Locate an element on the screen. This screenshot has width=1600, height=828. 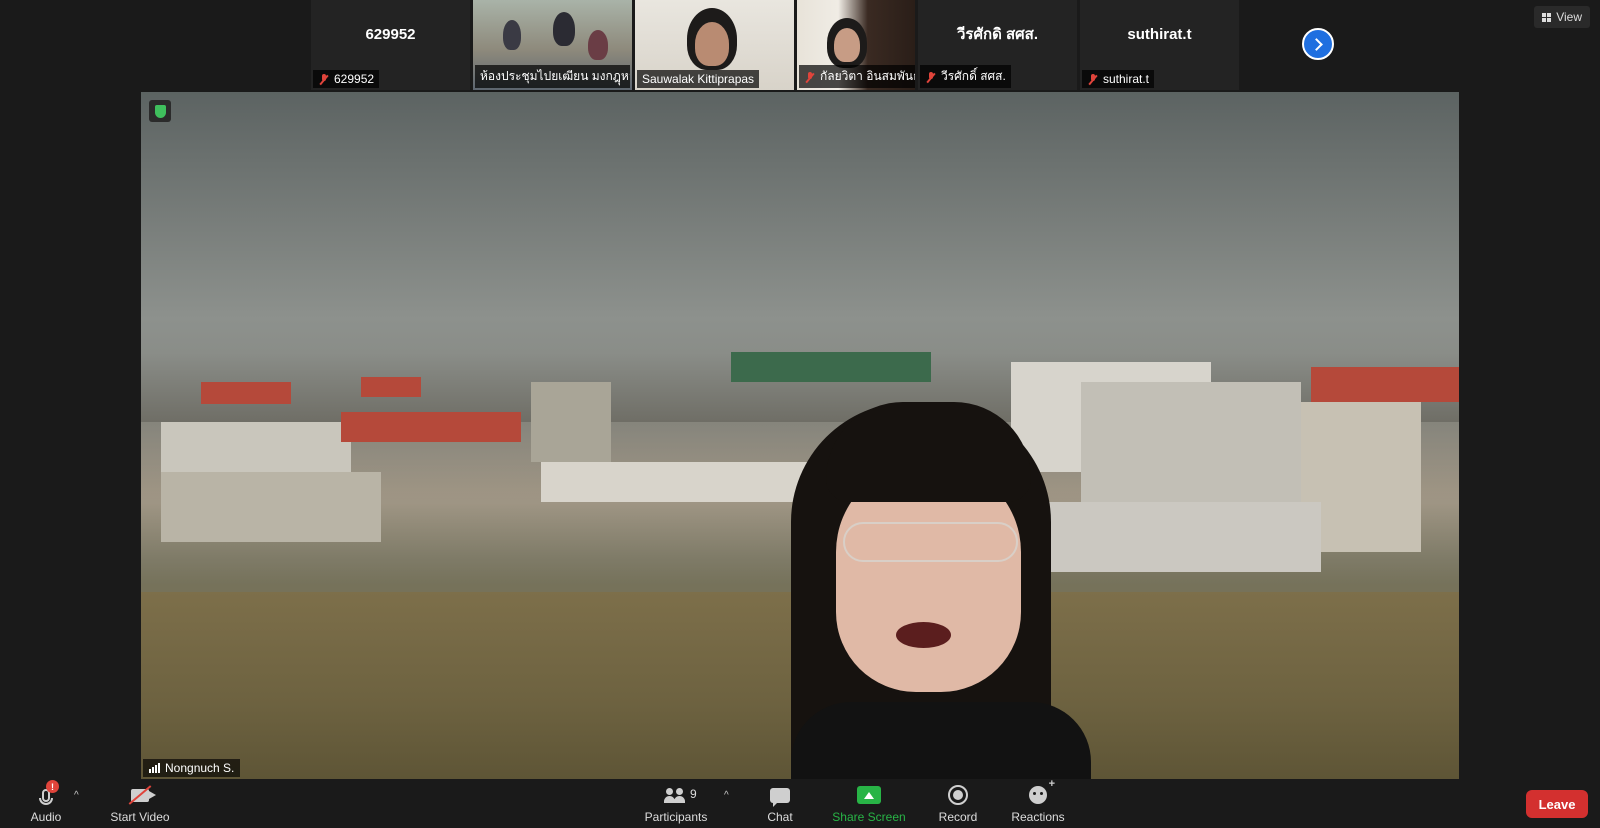
speaker-name-tag: Nongnuch S. is located at coordinates (192, 768).